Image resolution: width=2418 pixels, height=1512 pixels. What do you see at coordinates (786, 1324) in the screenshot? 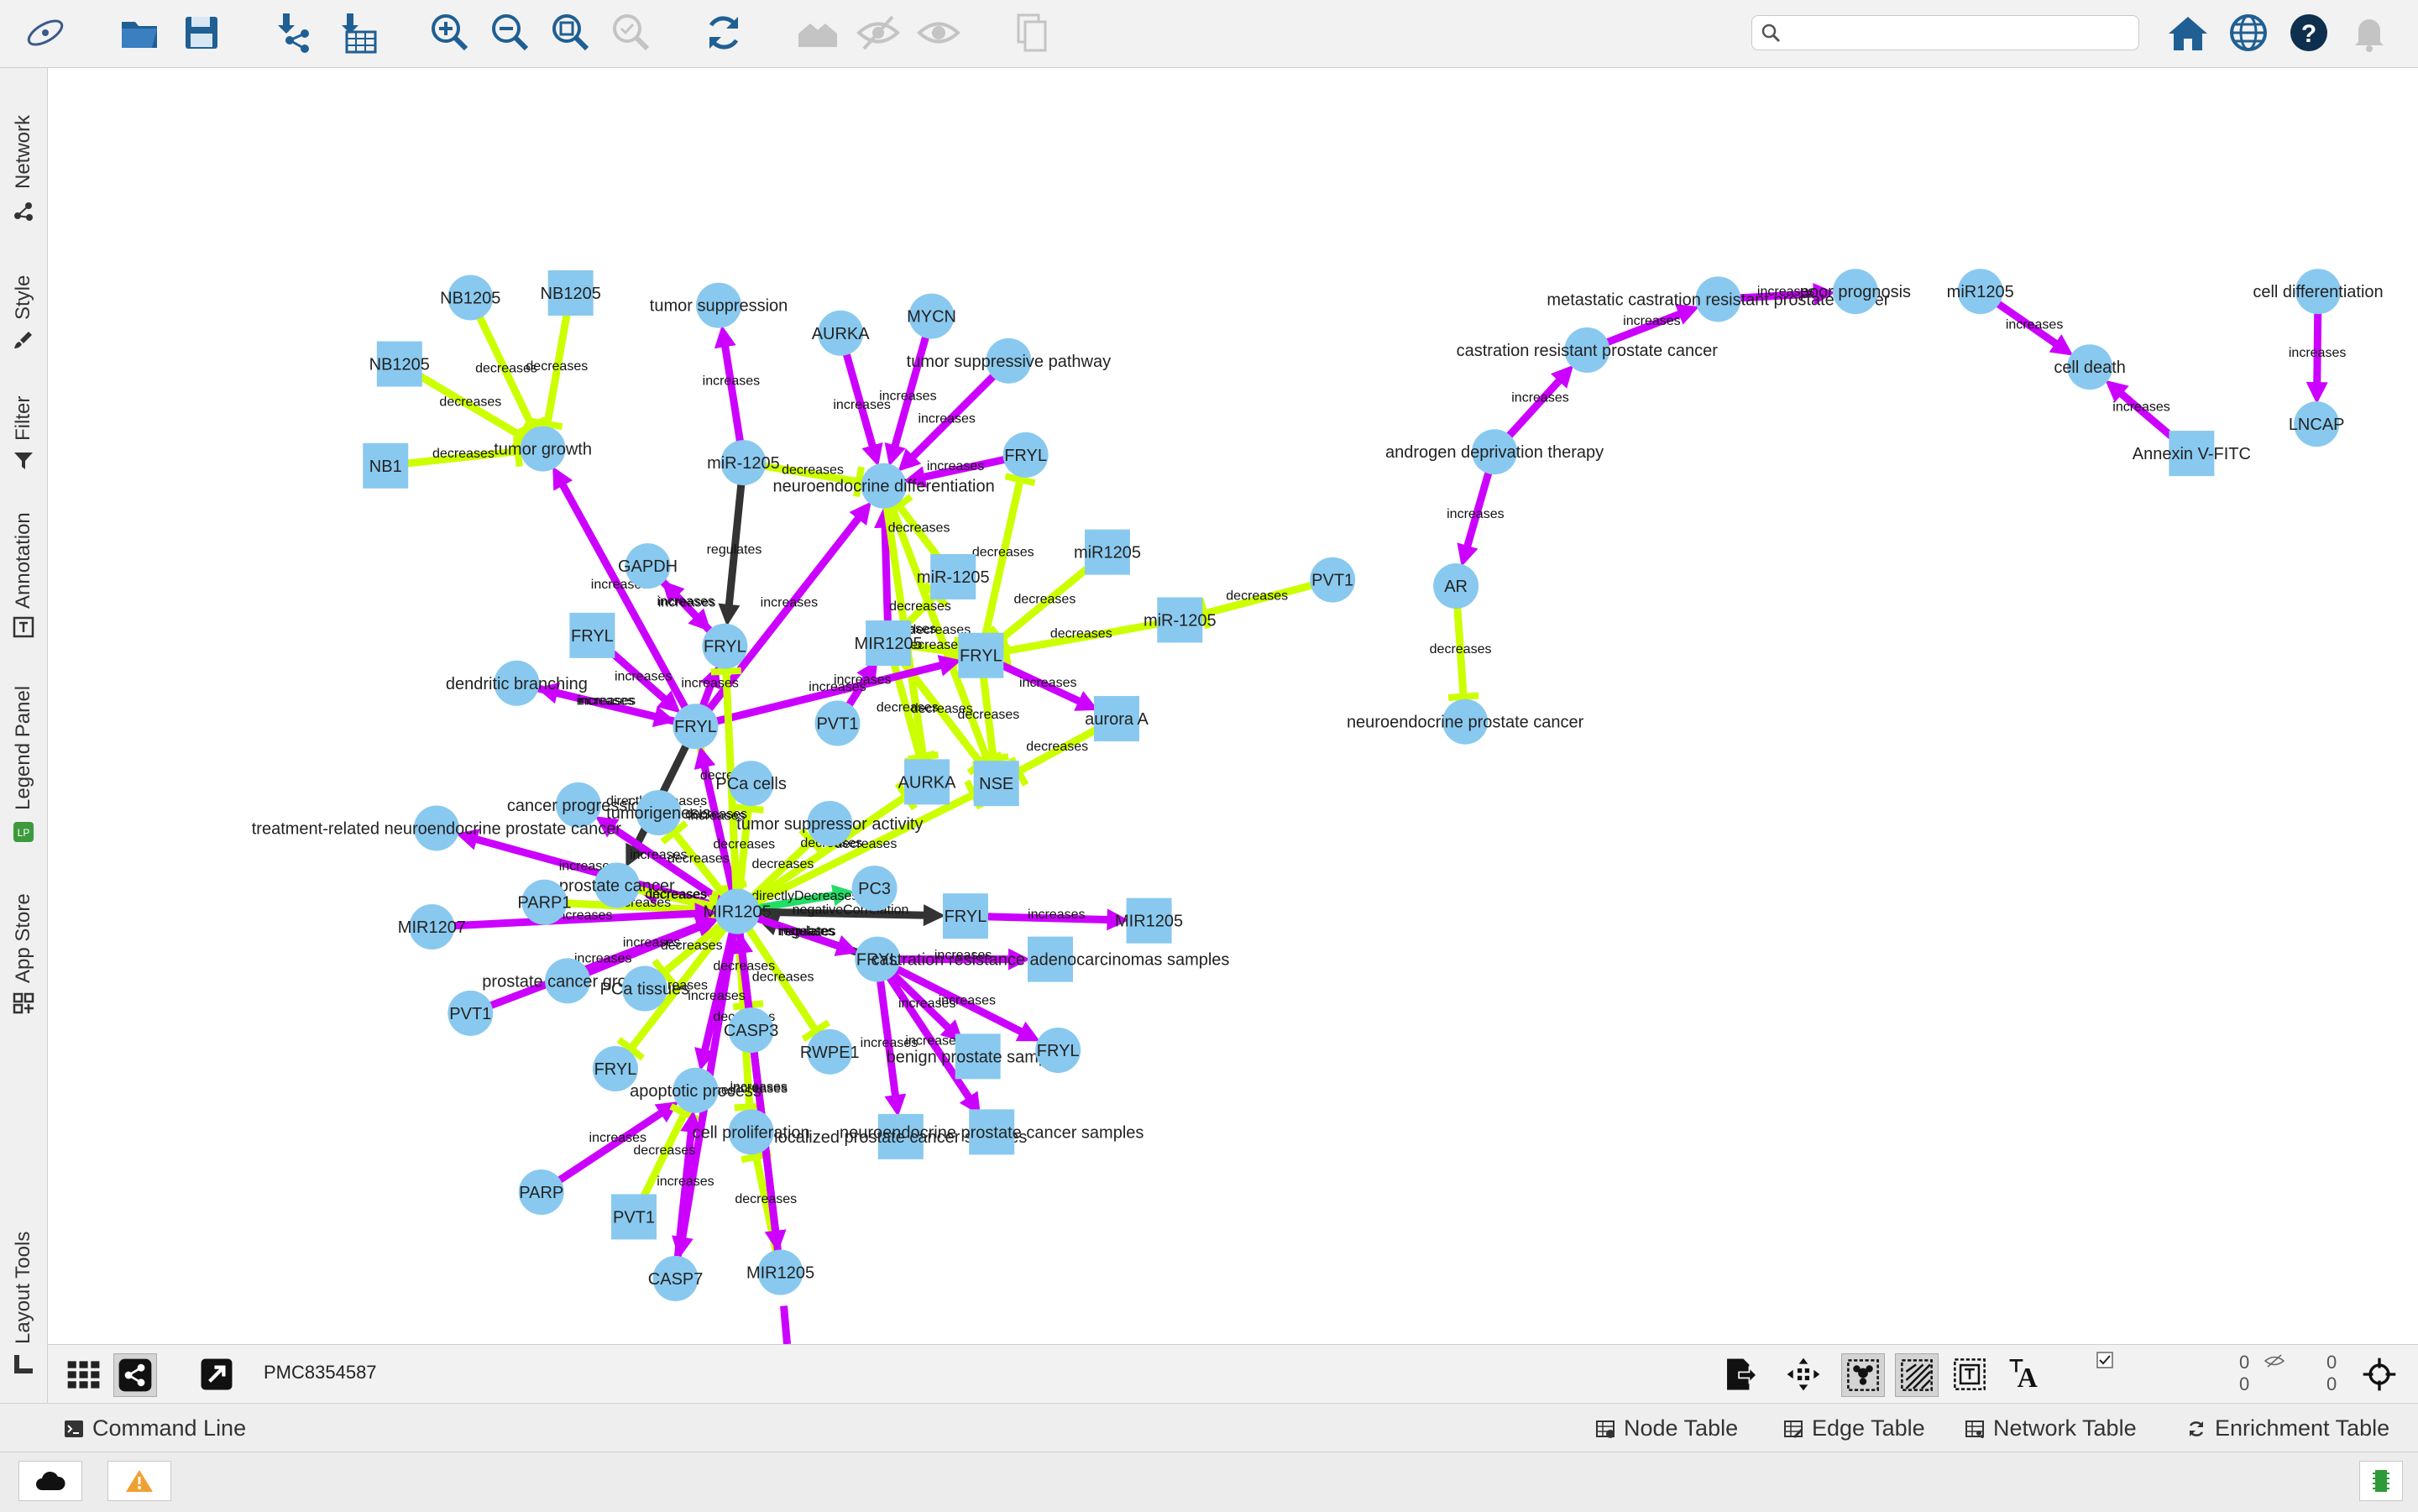
I see `edge-offscreen` at bounding box center [786, 1324].